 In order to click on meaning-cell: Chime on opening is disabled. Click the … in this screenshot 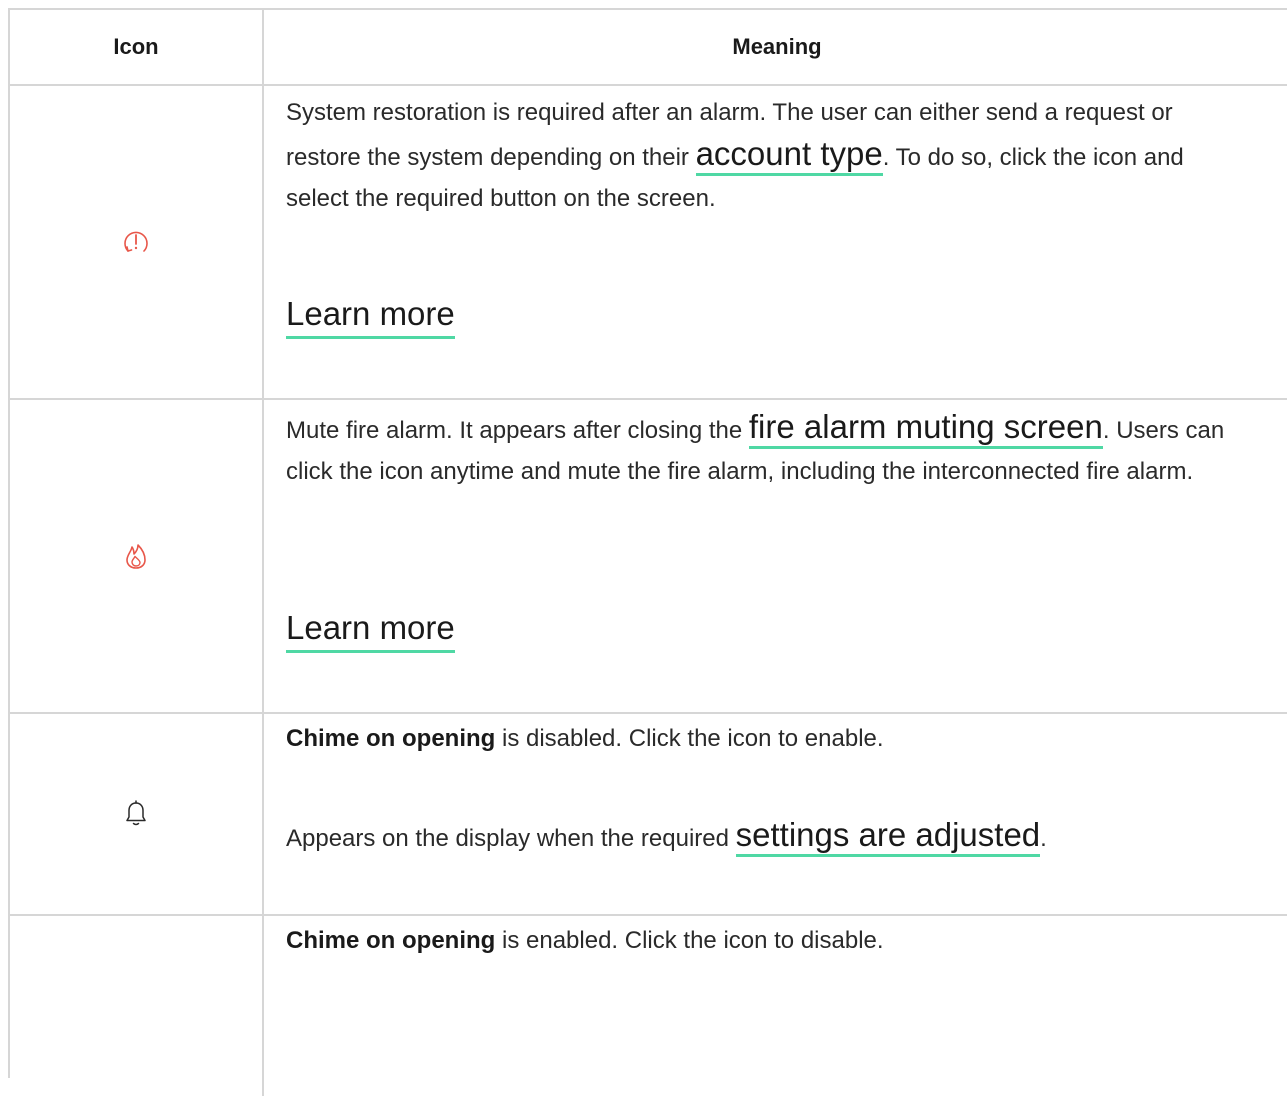, I will do `click(775, 814)`.